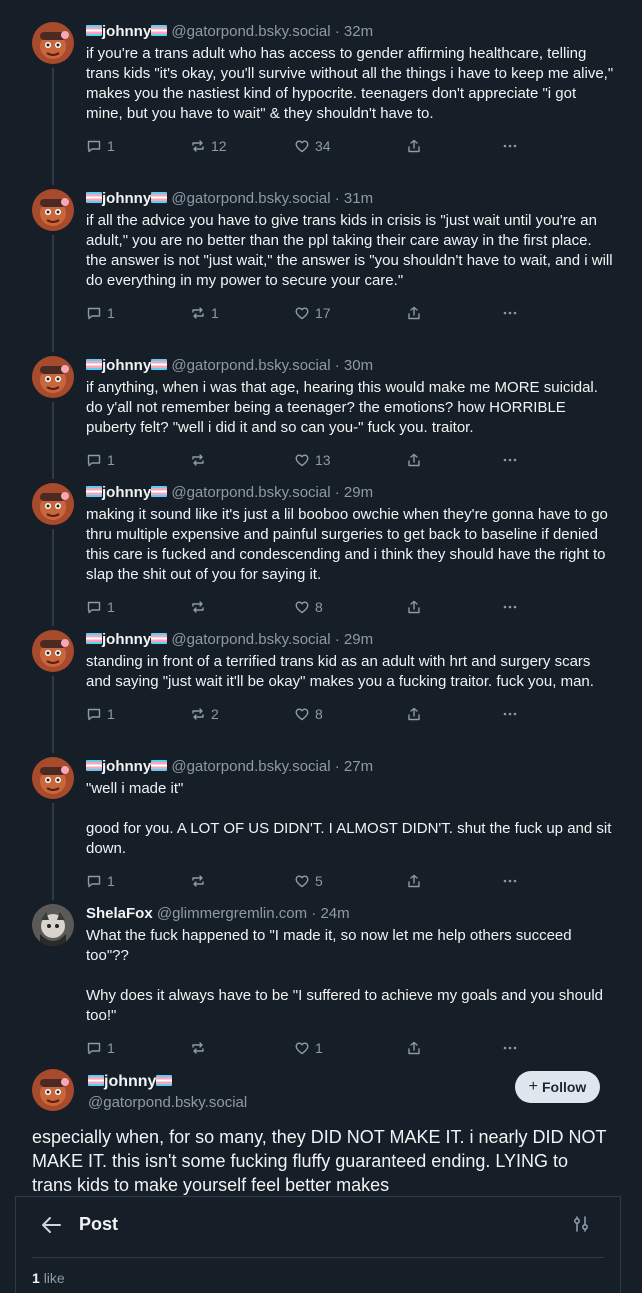 The width and height of the screenshot is (642, 1293). What do you see at coordinates (312, 460) in the screenshot?
I see `like-button: 13` at bounding box center [312, 460].